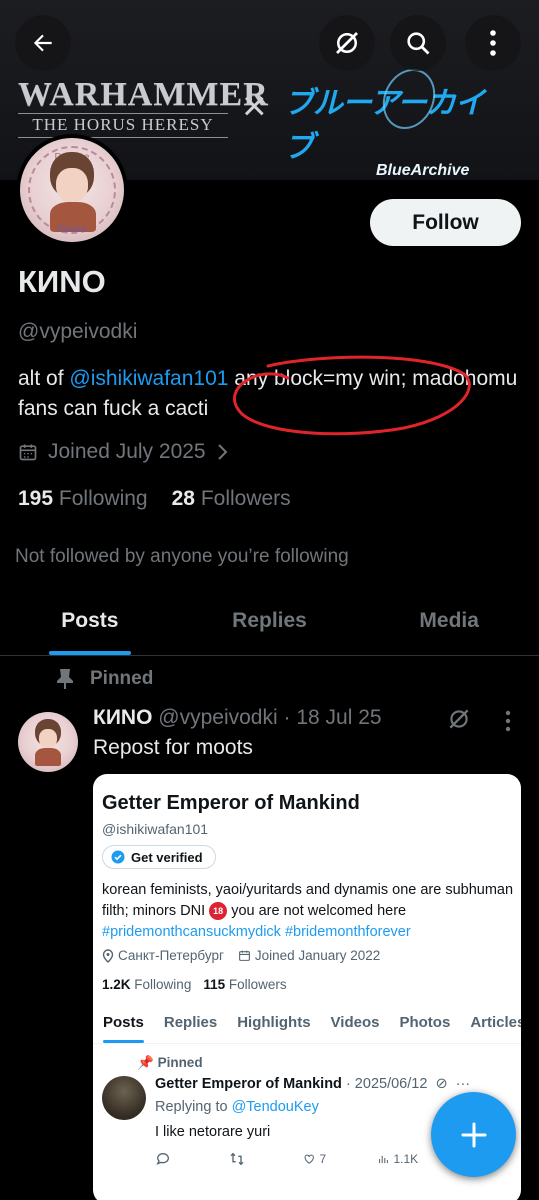 This screenshot has height=1200, width=539. I want to click on embedded-tab-highlights: Highlights, so click(274, 1022).